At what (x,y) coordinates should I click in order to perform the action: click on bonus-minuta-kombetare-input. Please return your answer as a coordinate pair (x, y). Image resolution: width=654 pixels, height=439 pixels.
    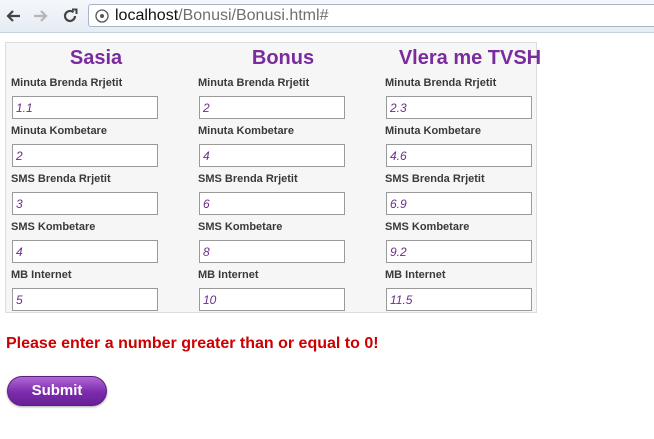
    Looking at the image, I should click on (272, 155).